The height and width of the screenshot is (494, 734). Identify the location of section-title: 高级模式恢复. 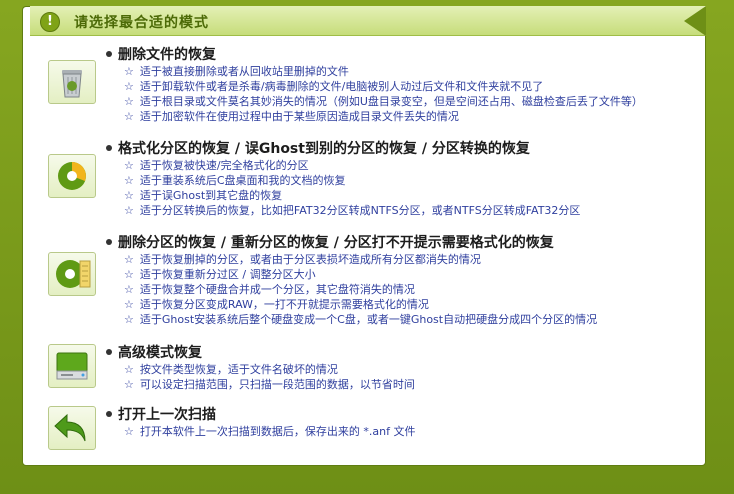
(154, 352).